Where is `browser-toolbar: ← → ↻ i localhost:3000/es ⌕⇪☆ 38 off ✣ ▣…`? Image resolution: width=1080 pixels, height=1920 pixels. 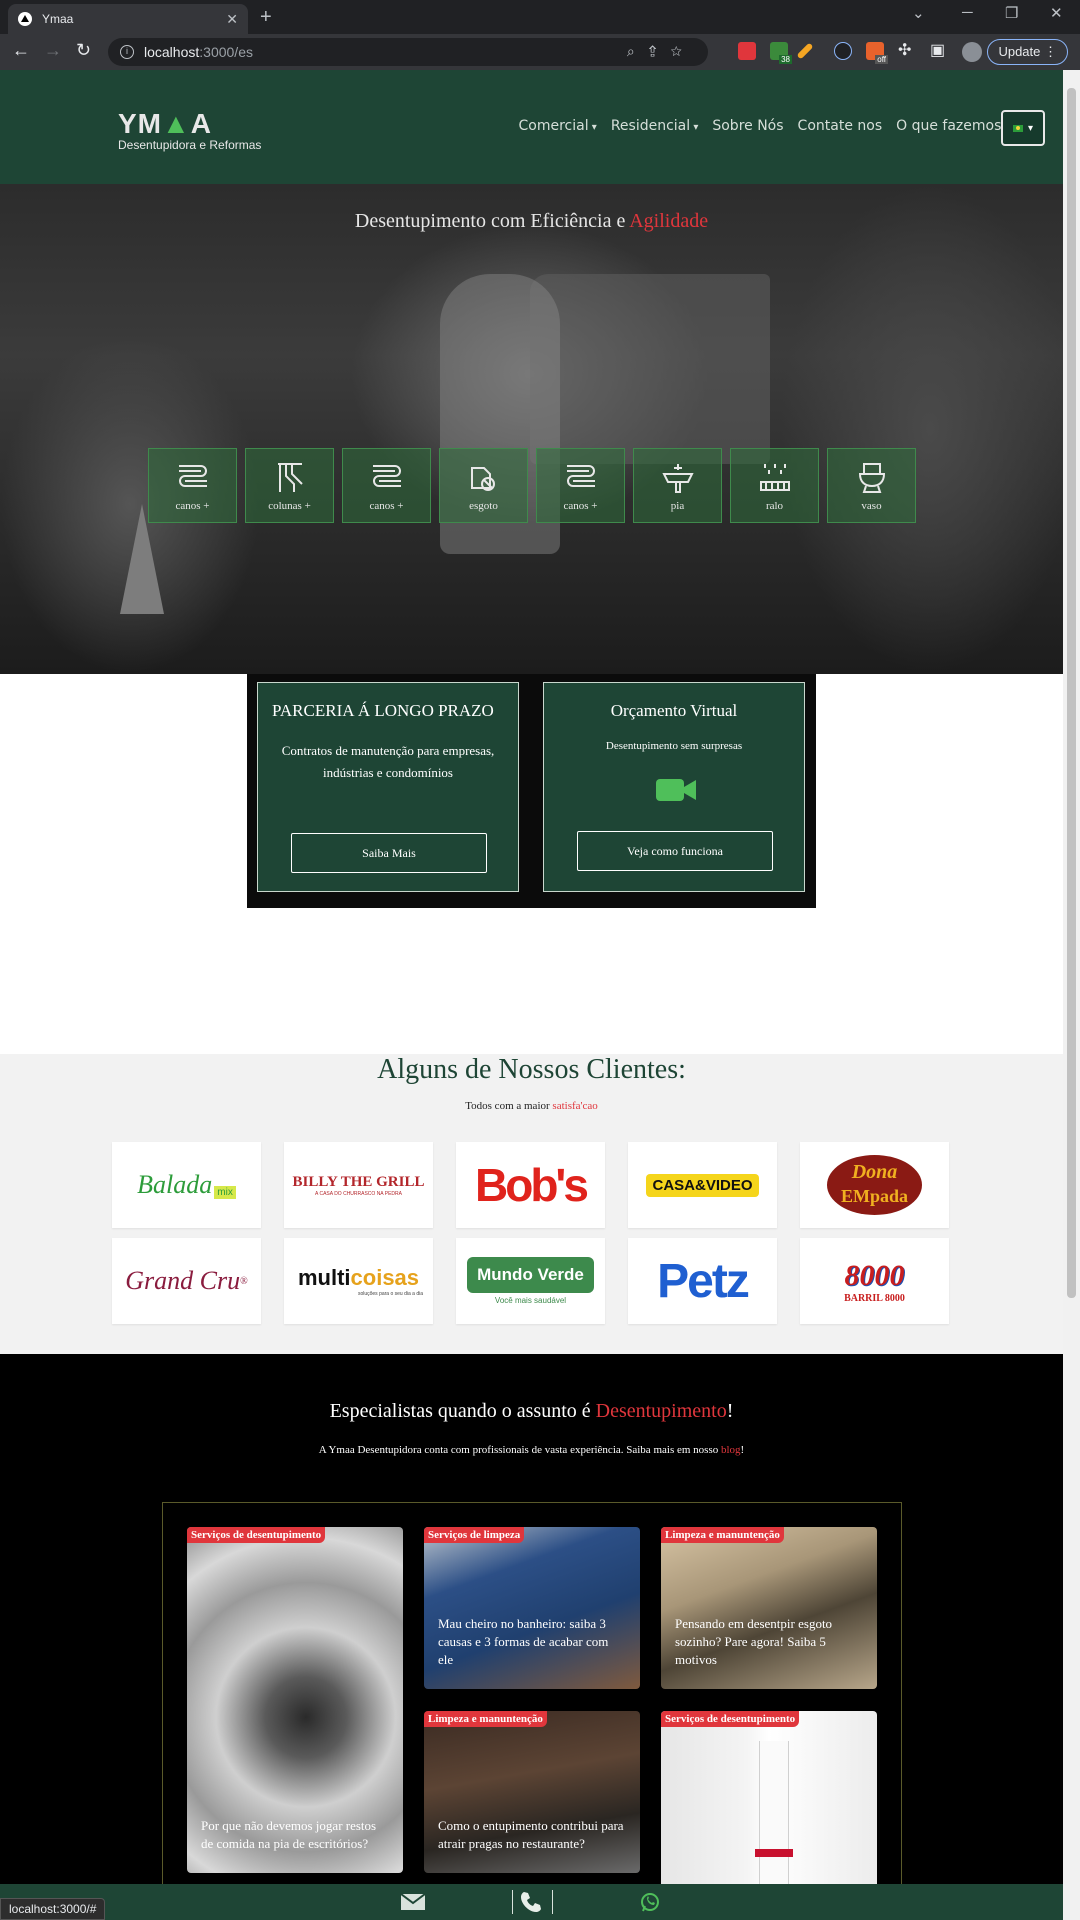 browser-toolbar: ← → ↻ i localhost:3000/es ⌕⇪☆ 38 off ✣ ▣… is located at coordinates (540, 52).